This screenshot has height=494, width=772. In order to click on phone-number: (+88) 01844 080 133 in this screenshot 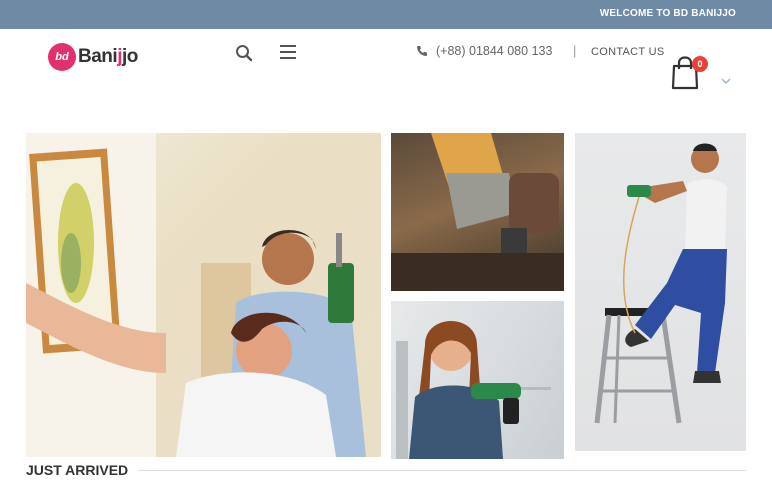, I will do `click(494, 51)`.